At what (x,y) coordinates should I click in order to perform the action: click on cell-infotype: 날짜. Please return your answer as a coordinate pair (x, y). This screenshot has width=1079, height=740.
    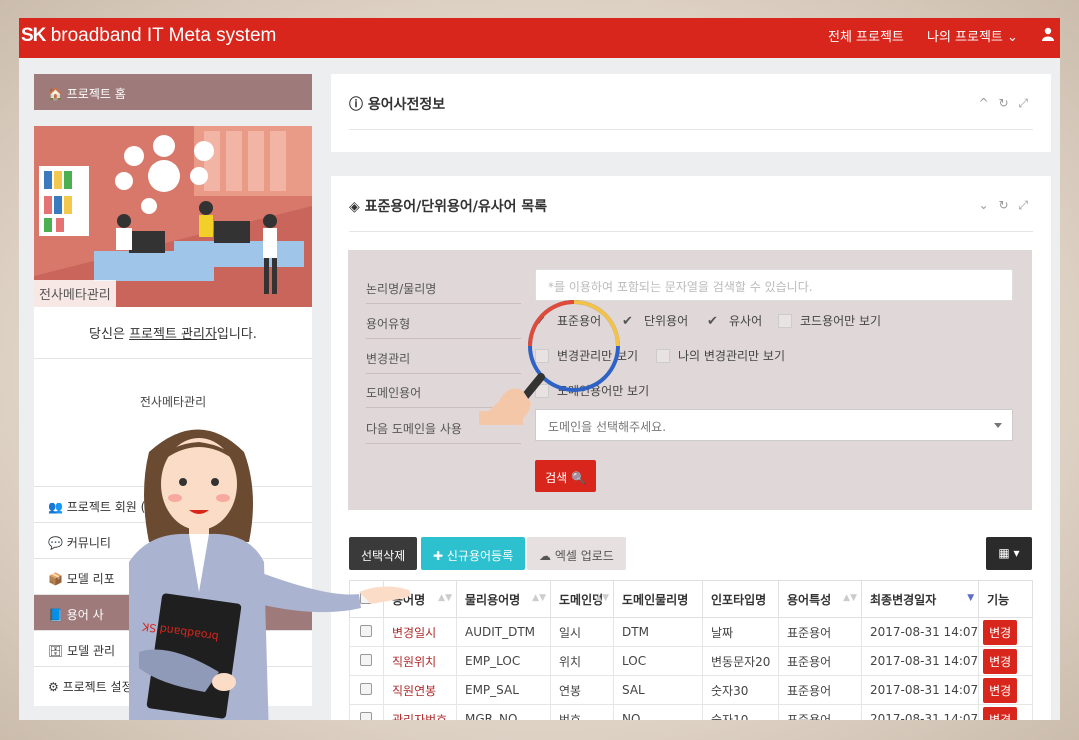
    Looking at the image, I should click on (740, 632).